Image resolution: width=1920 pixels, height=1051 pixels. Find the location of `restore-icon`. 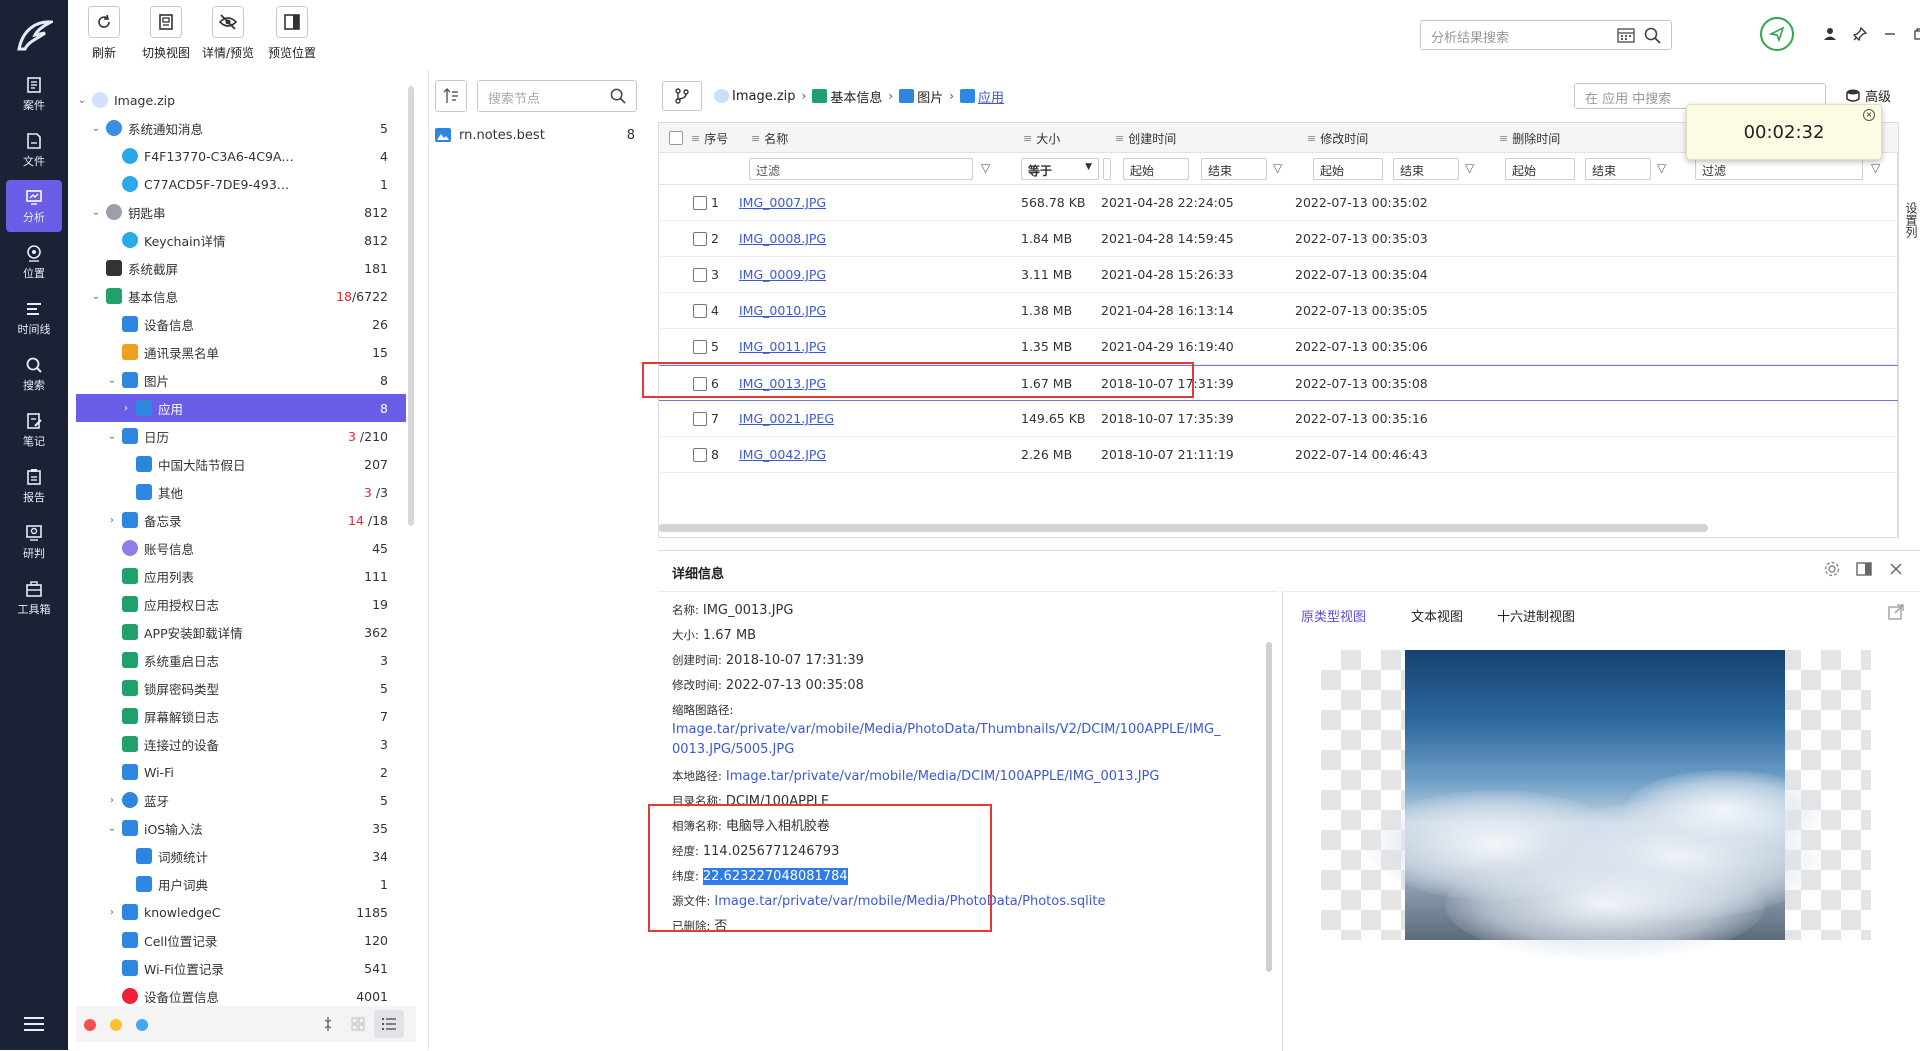

restore-icon is located at coordinates (1915, 34).